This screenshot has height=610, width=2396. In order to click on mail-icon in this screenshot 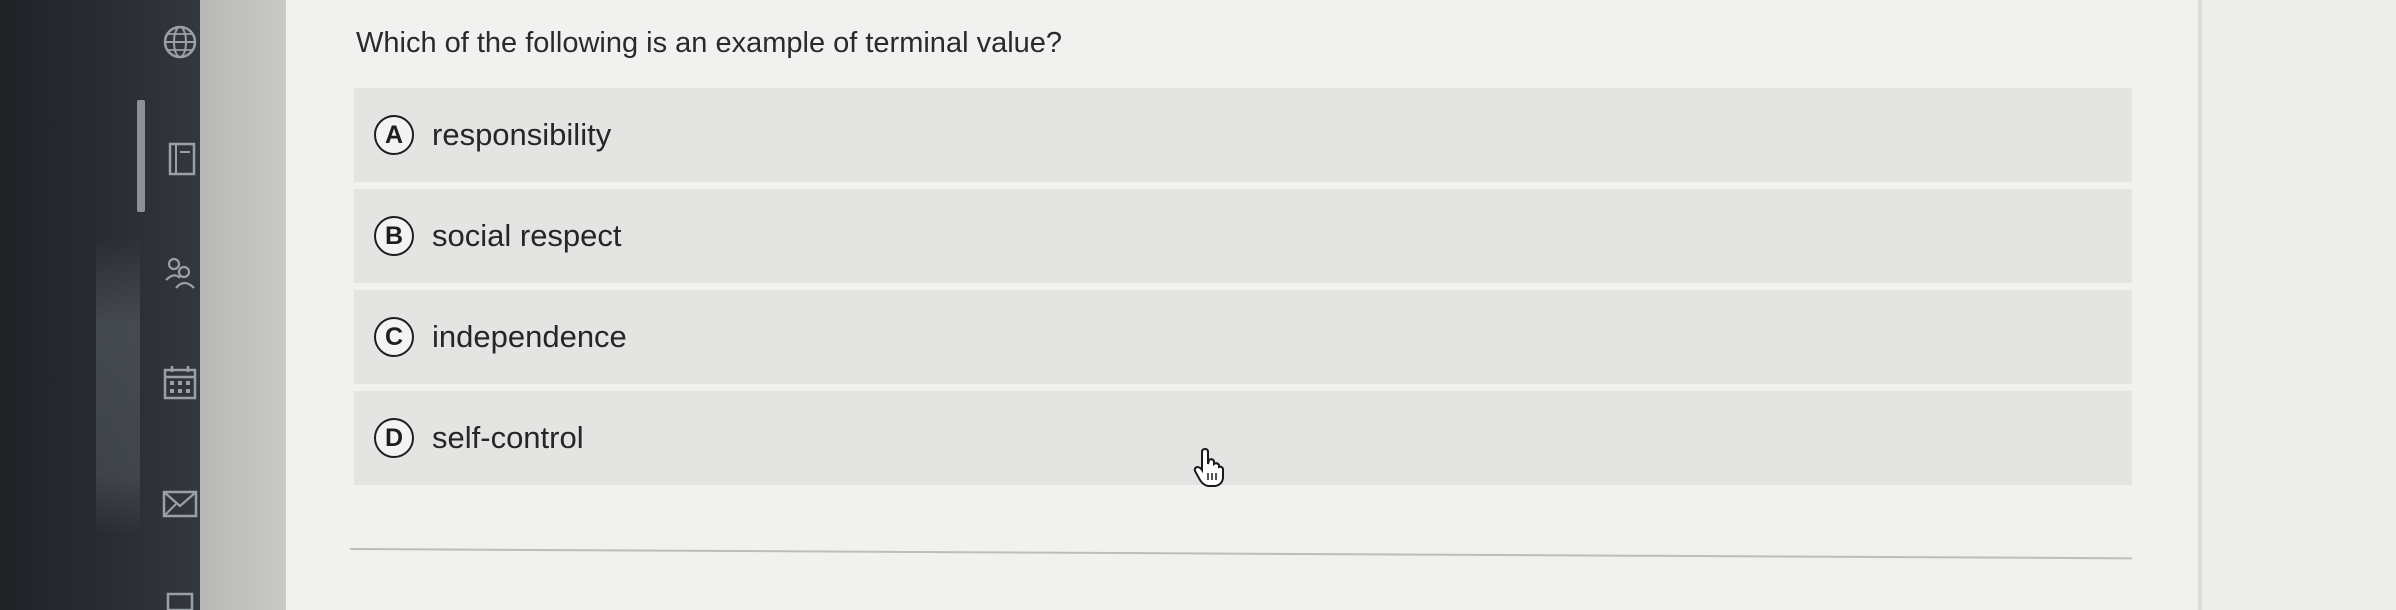, I will do `click(180, 504)`.